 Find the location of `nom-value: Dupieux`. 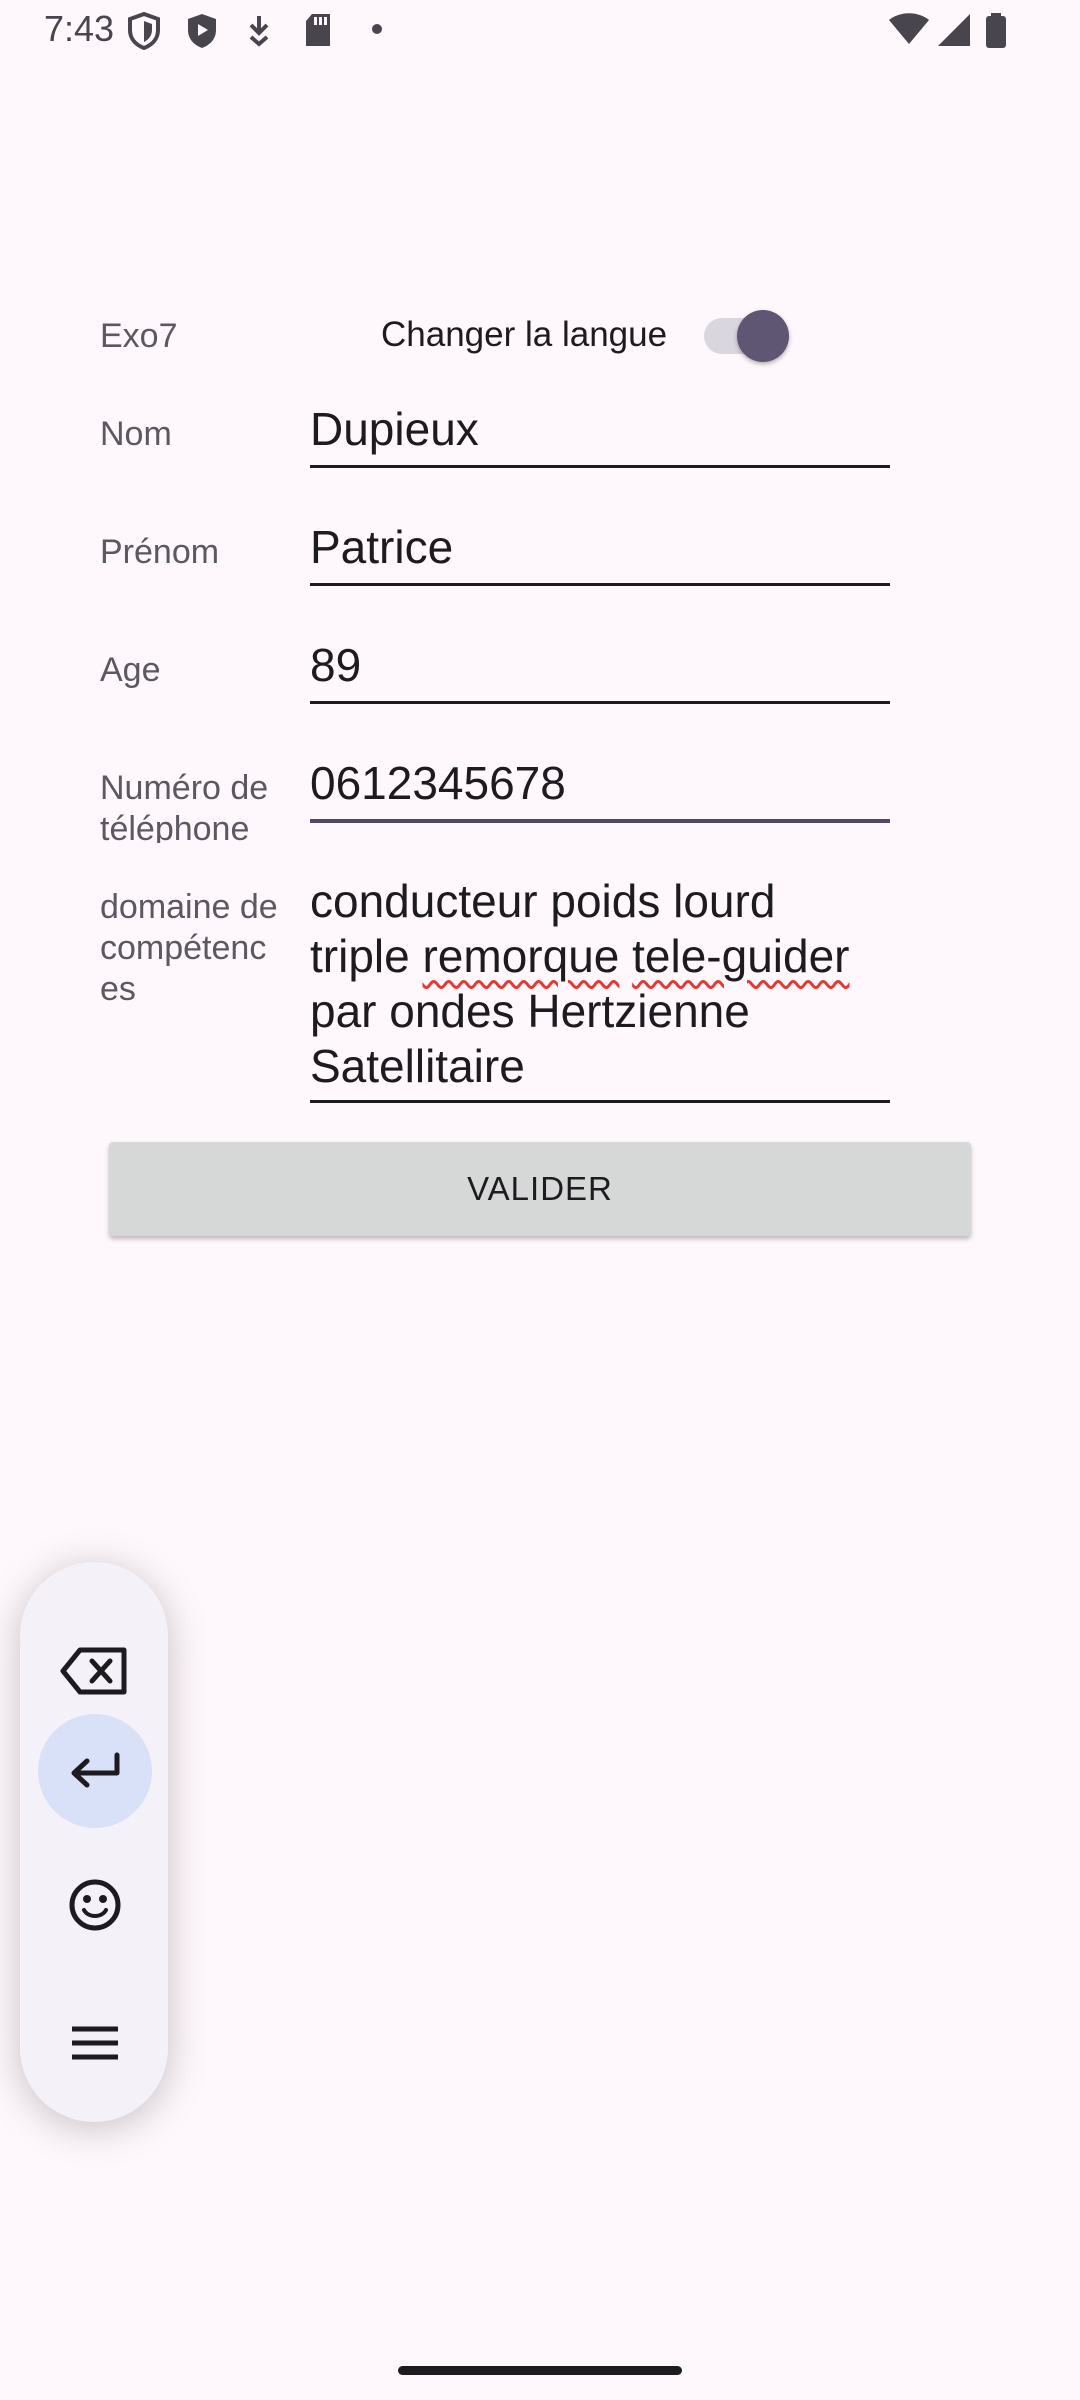

nom-value: Dupieux is located at coordinates (600, 429).